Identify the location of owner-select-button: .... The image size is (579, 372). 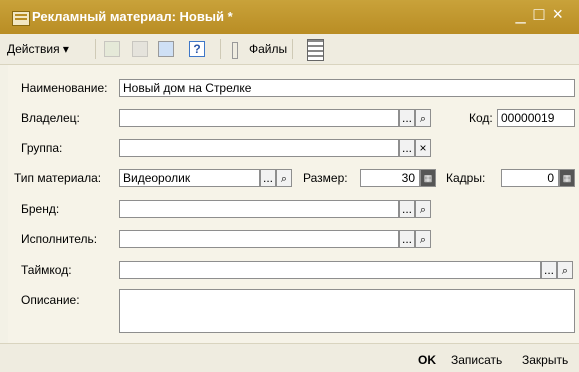
(407, 118).